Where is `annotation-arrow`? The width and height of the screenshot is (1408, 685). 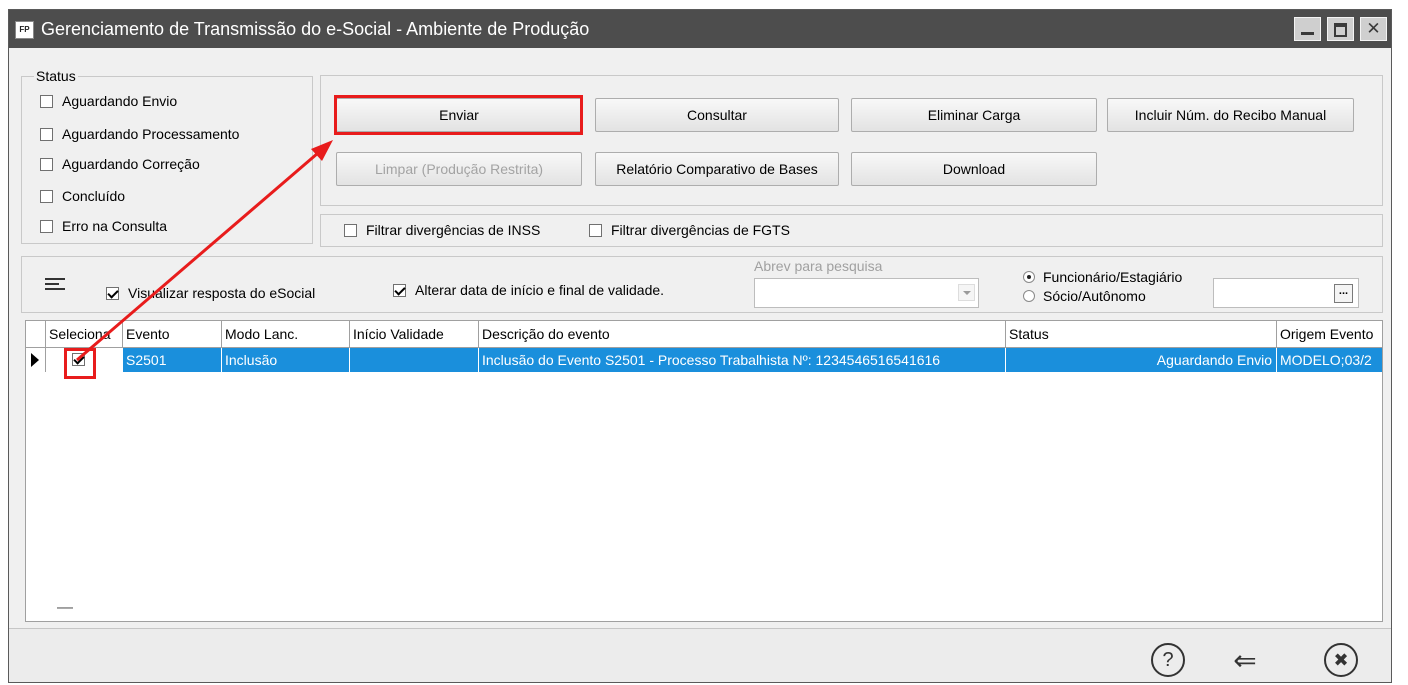
annotation-arrow is located at coordinates (204, 251).